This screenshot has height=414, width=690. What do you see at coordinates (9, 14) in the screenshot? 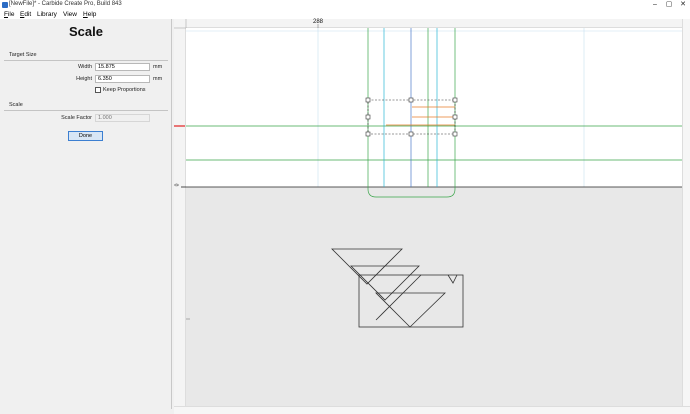
I see `menu-file: File` at bounding box center [9, 14].